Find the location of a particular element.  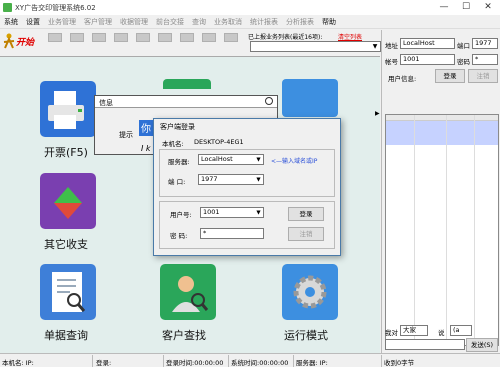

panel-logout-button: 注销 is located at coordinates (483, 76).